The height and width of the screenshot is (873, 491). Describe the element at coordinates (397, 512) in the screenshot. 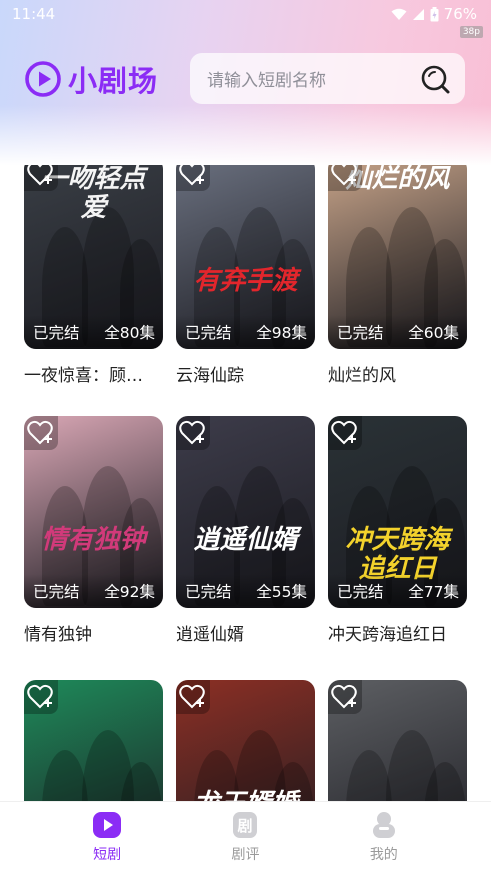

I see `drama-poster: 冲天跨海追红日 已完结 全77集` at that location.